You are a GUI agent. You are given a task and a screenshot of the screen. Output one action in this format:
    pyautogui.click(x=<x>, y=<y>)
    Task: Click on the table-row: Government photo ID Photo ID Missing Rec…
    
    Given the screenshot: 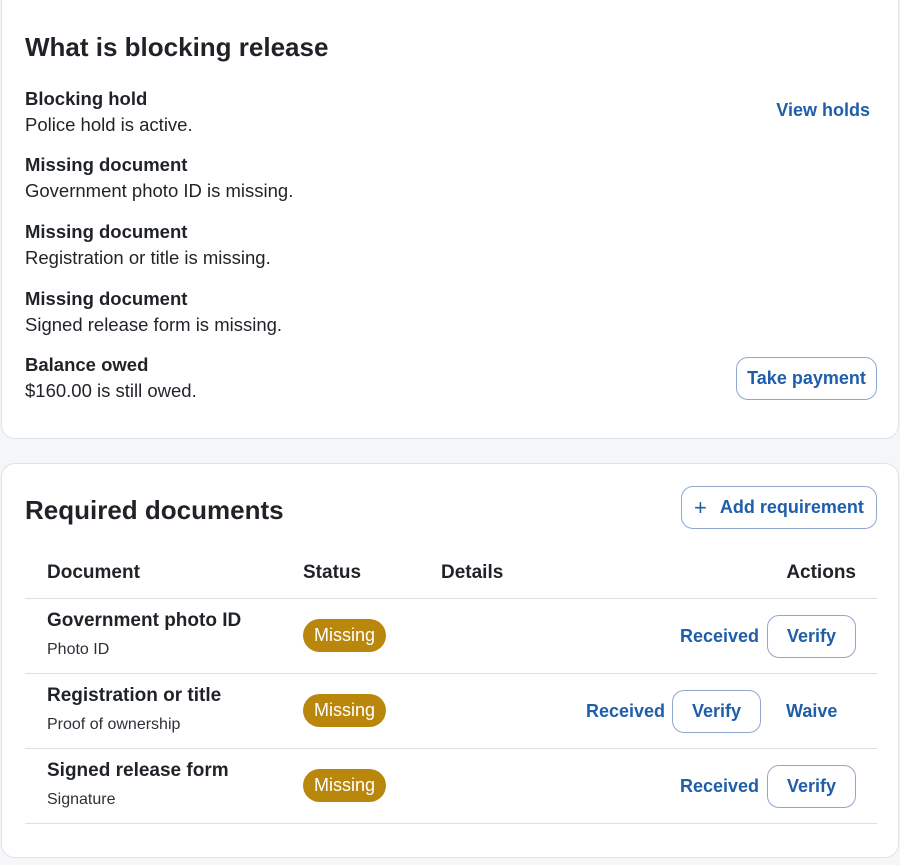 What is the action you would take?
    pyautogui.click(x=451, y=636)
    